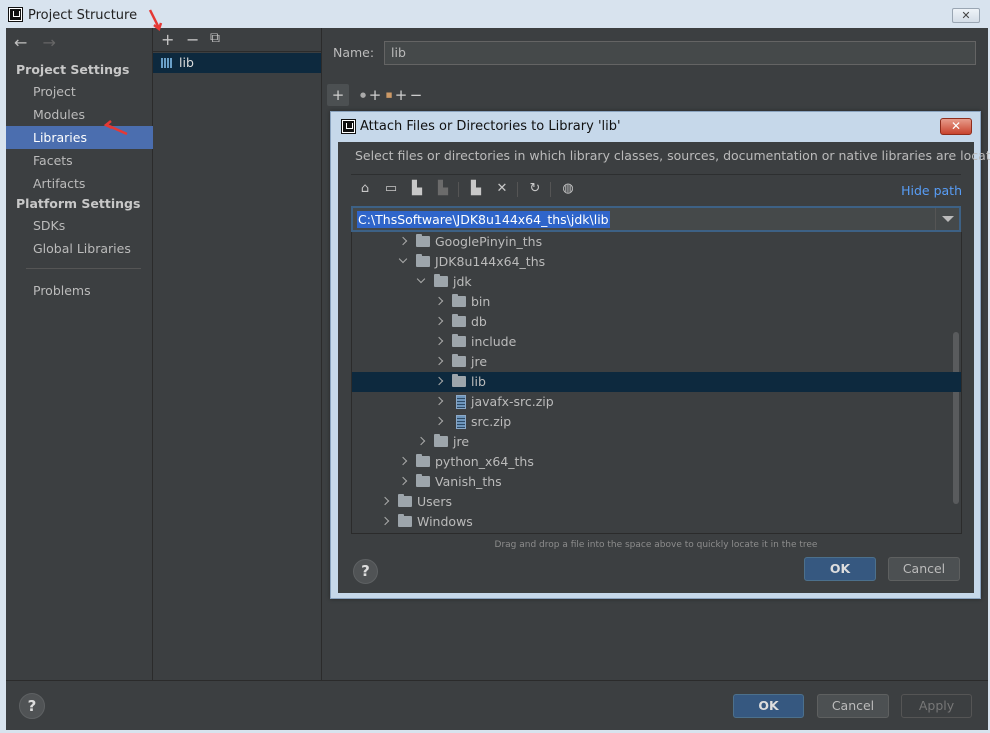 This screenshot has height=733, width=990. I want to click on add-classes-button: + ●, so click(367, 95).